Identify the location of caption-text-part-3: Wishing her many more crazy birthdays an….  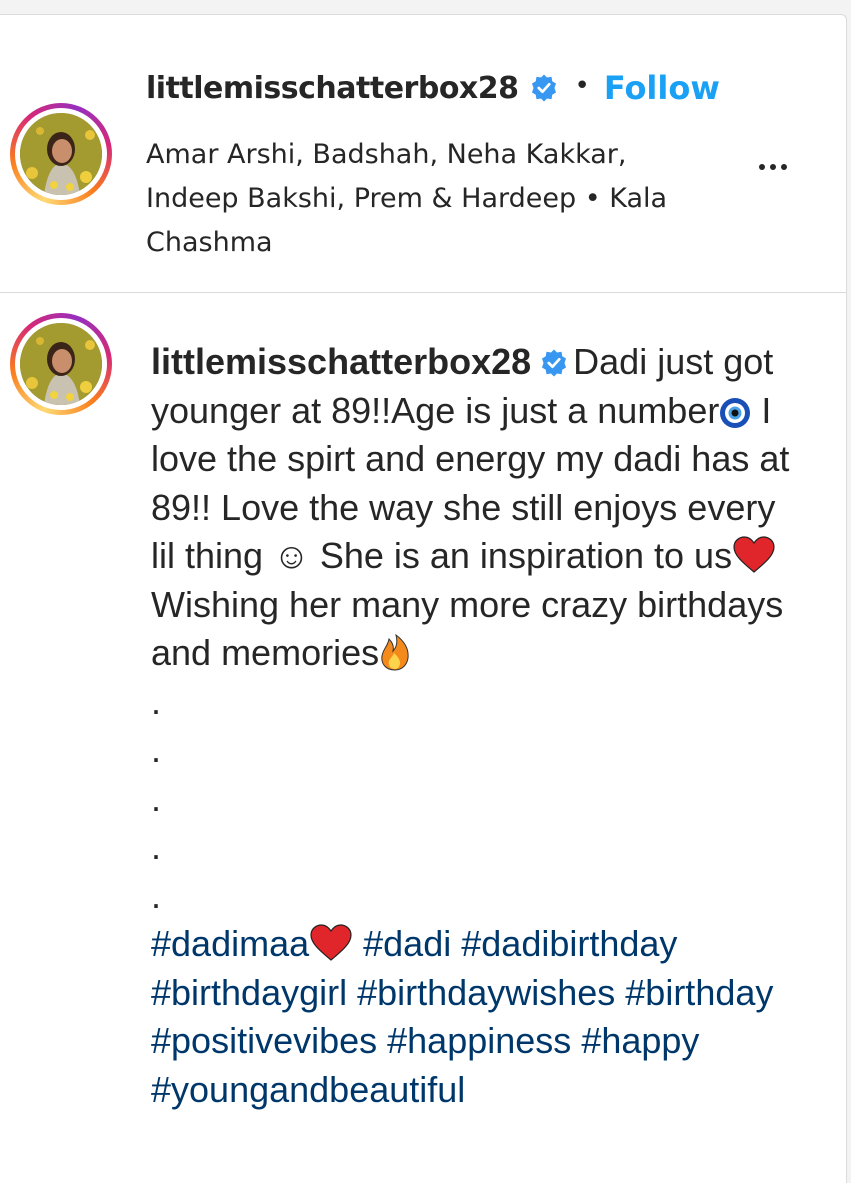
(467, 628).